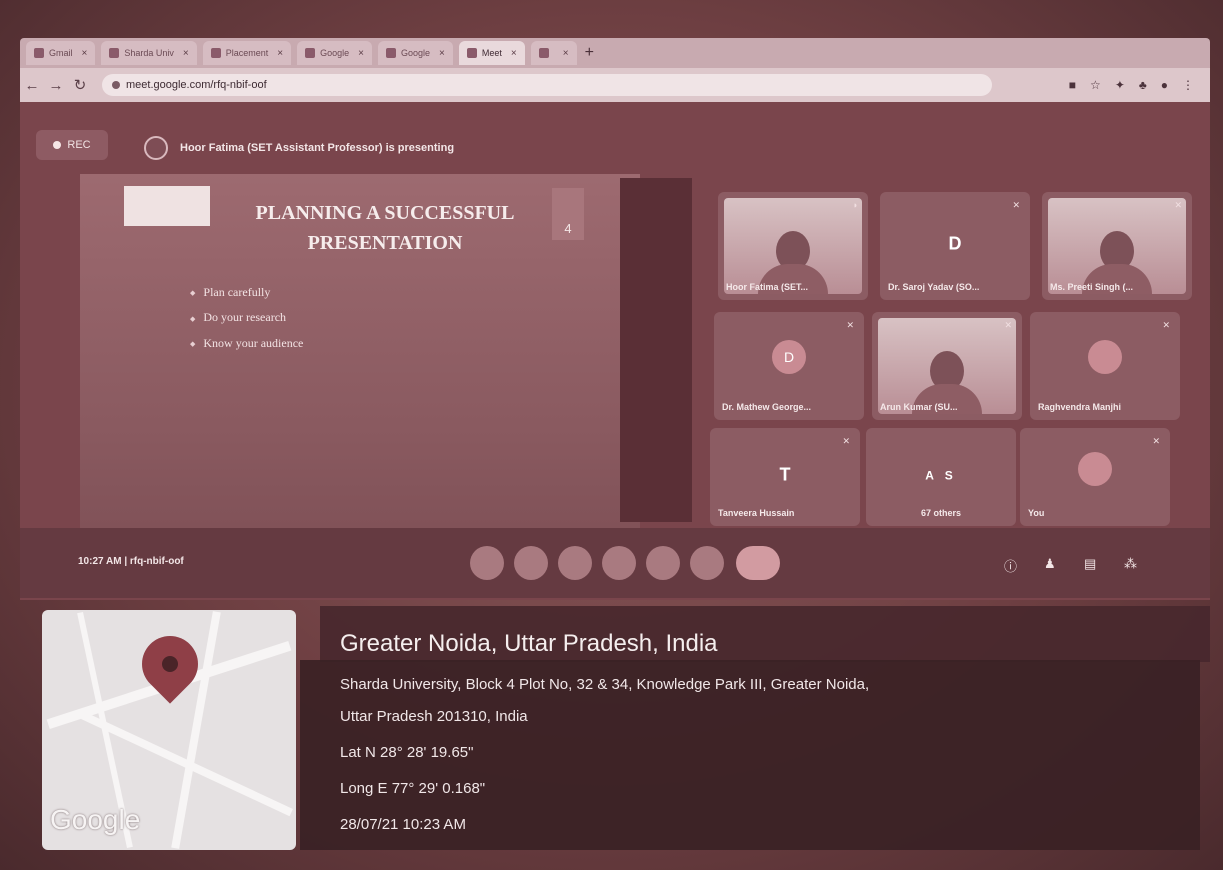  I want to click on browser-tab: Sharda Univ ×, so click(149, 53).